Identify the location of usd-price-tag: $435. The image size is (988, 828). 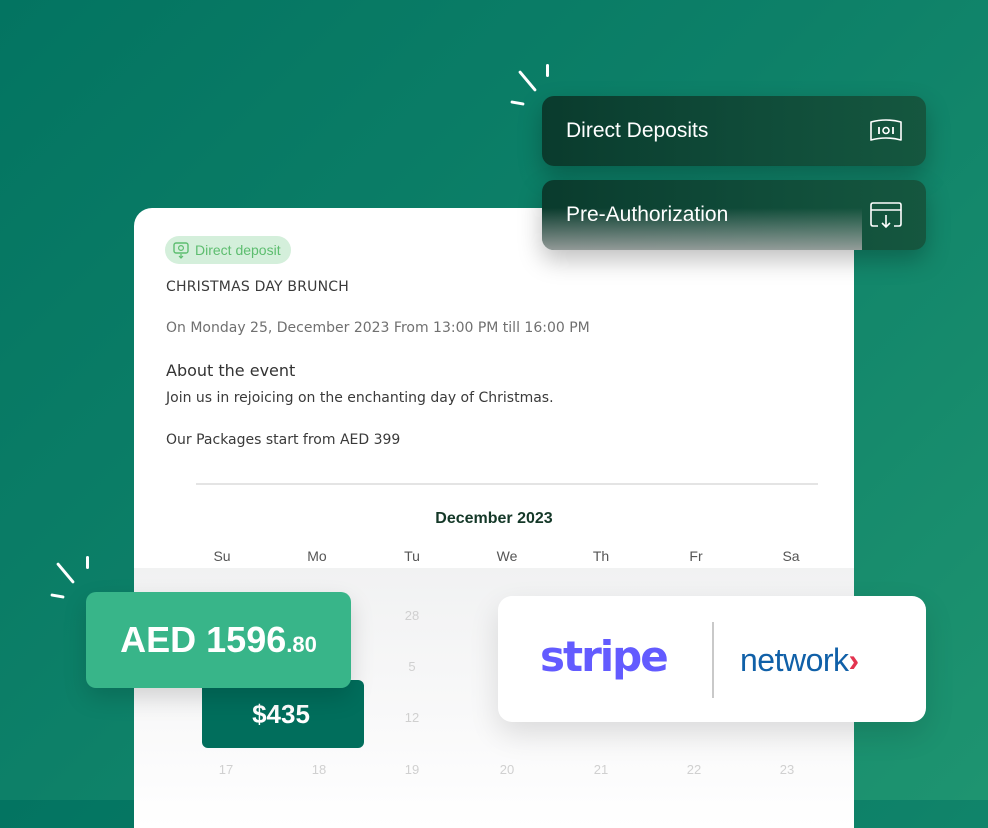
(283, 714).